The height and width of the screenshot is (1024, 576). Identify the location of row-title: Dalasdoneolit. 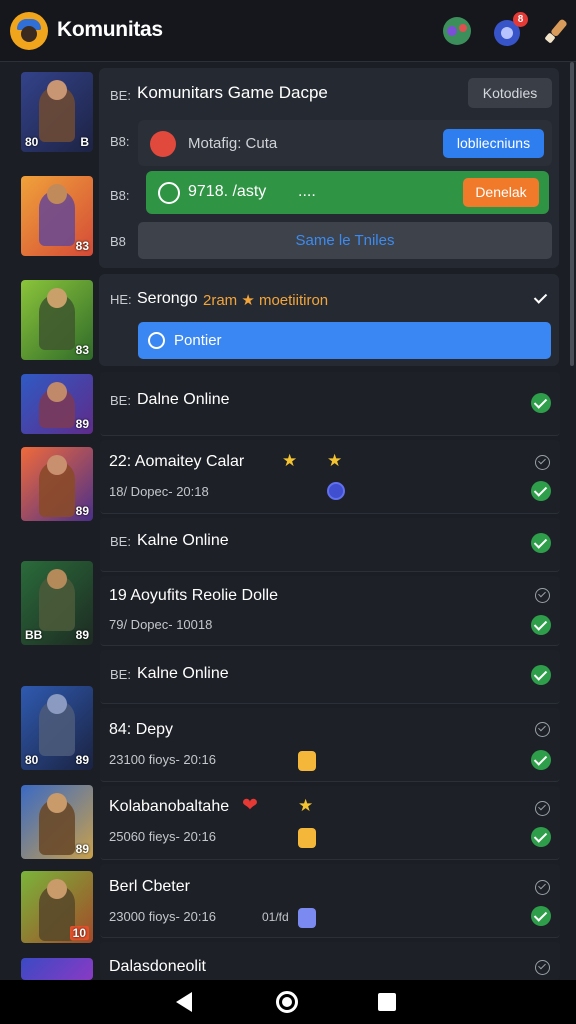
(157, 966).